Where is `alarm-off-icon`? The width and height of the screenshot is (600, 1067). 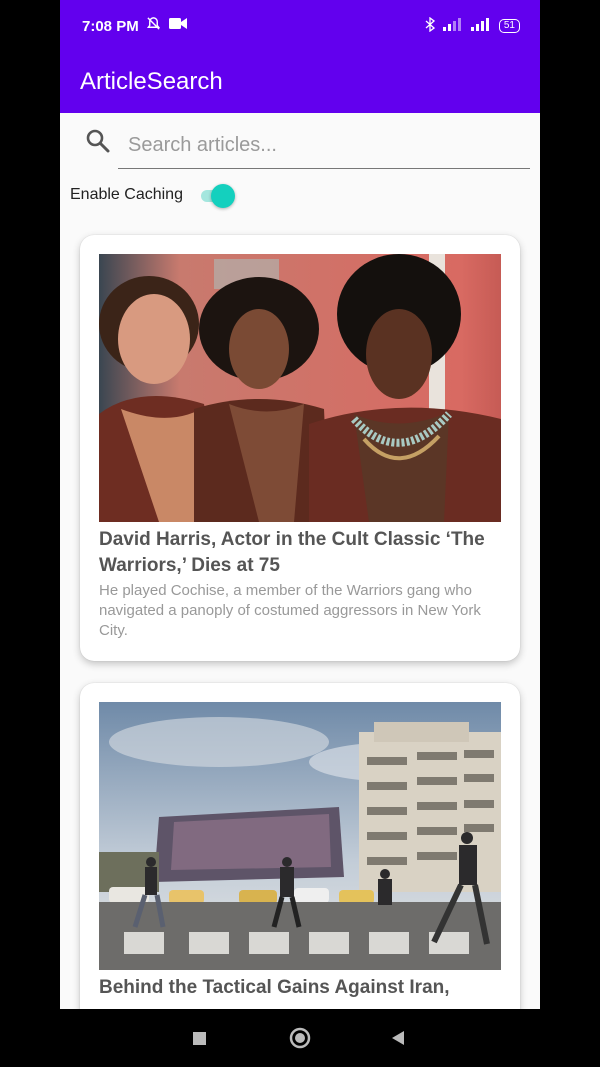 alarm-off-icon is located at coordinates (153, 25).